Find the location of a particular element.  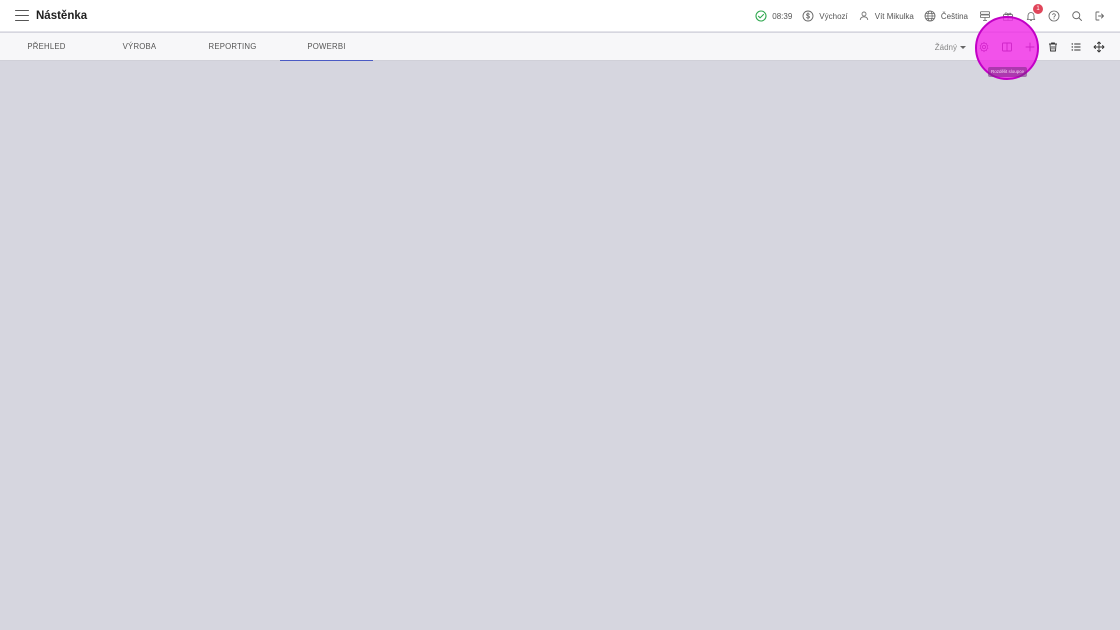

help-button is located at coordinates (1054, 16).